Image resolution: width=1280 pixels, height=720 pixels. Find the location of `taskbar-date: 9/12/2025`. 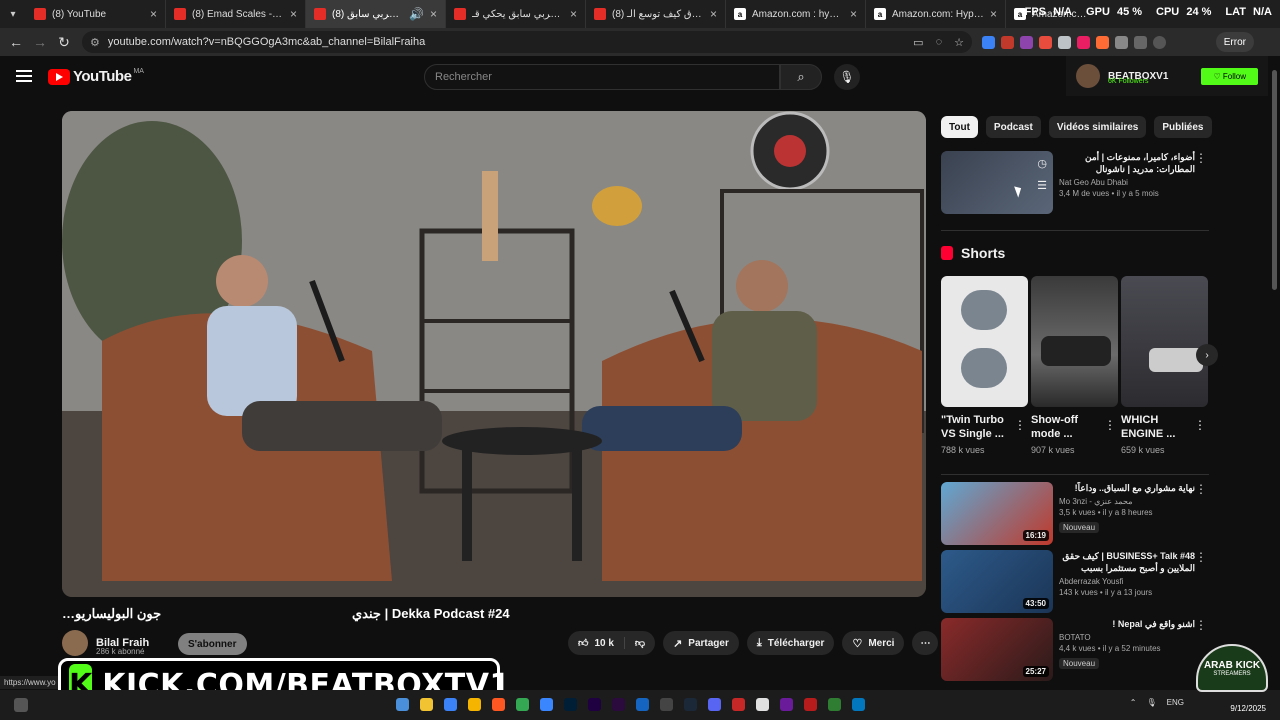

taskbar-date: 9/12/2025 is located at coordinates (1248, 708).